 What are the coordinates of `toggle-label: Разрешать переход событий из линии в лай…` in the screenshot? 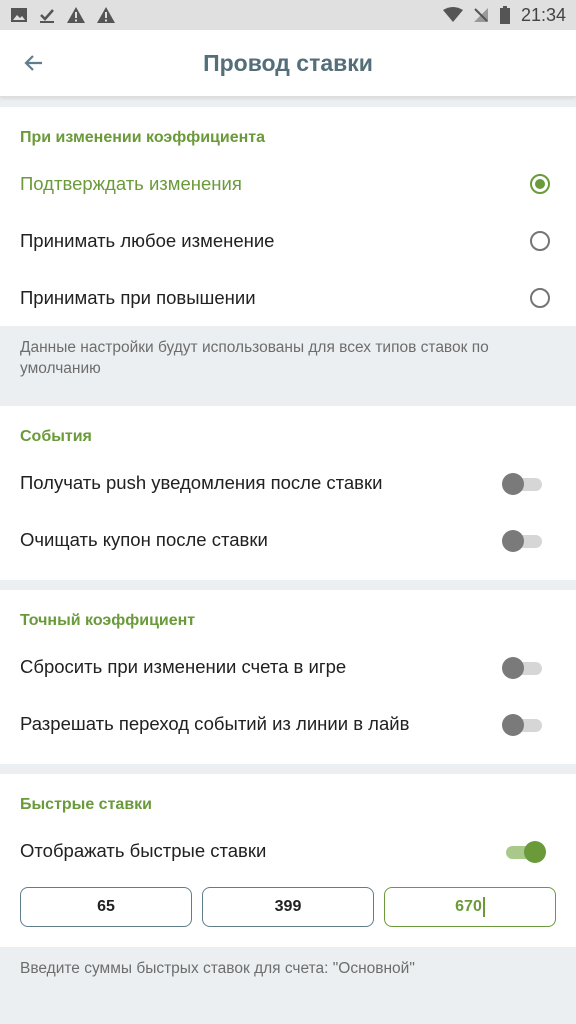 It's located at (215, 723).